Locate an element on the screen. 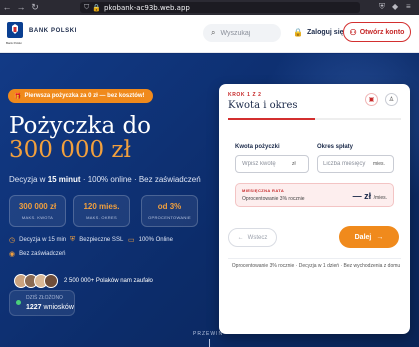  feature-label: Decyzja w 15 min is located at coordinates (43, 240).